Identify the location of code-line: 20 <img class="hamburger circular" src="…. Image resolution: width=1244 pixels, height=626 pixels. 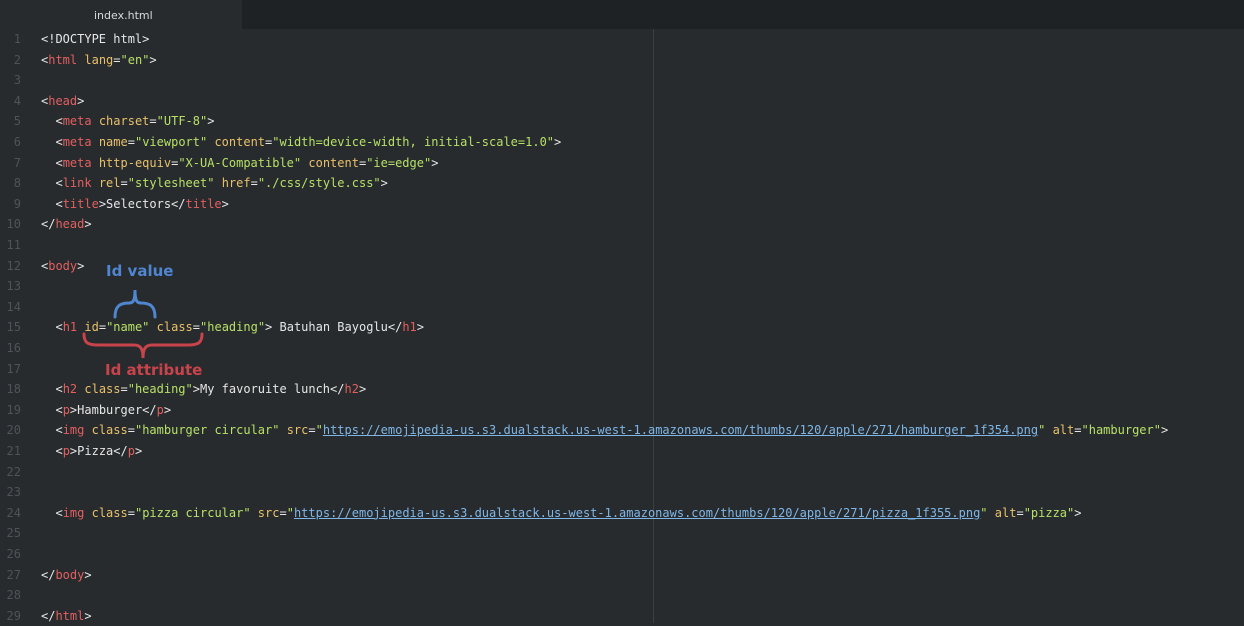
(622, 430).